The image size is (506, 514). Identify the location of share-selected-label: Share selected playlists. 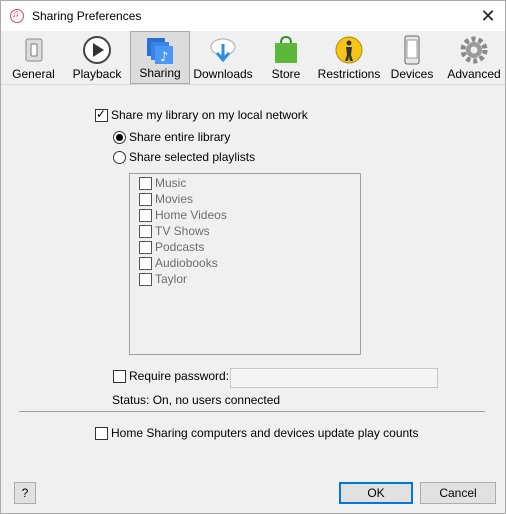
(192, 157).